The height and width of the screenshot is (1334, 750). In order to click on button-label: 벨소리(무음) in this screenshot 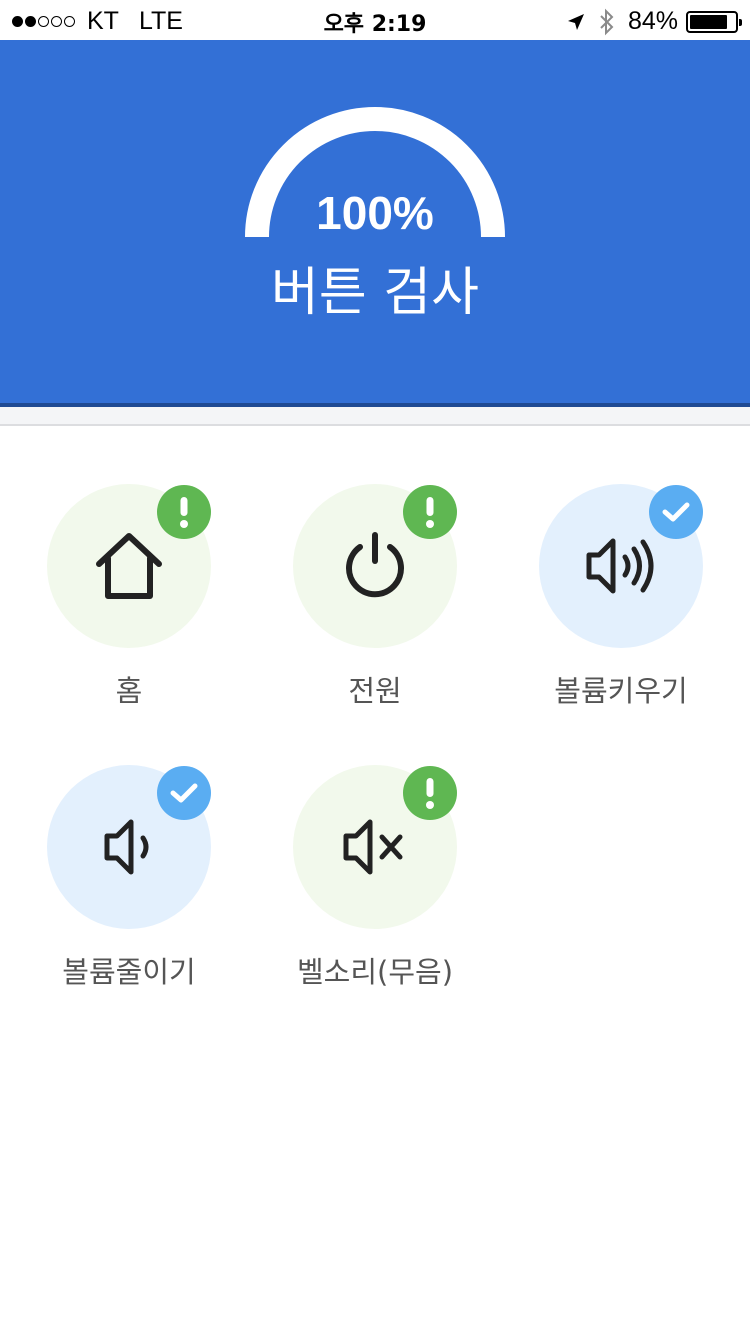, I will do `click(375, 972)`.